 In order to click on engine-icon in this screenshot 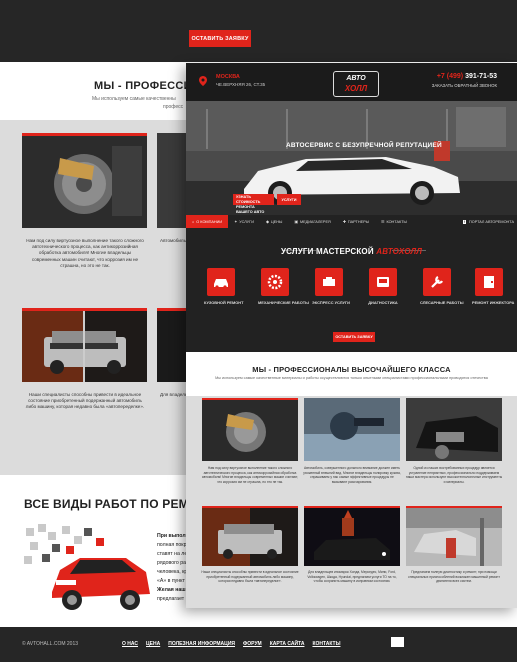, I will do `click(329, 281)`.